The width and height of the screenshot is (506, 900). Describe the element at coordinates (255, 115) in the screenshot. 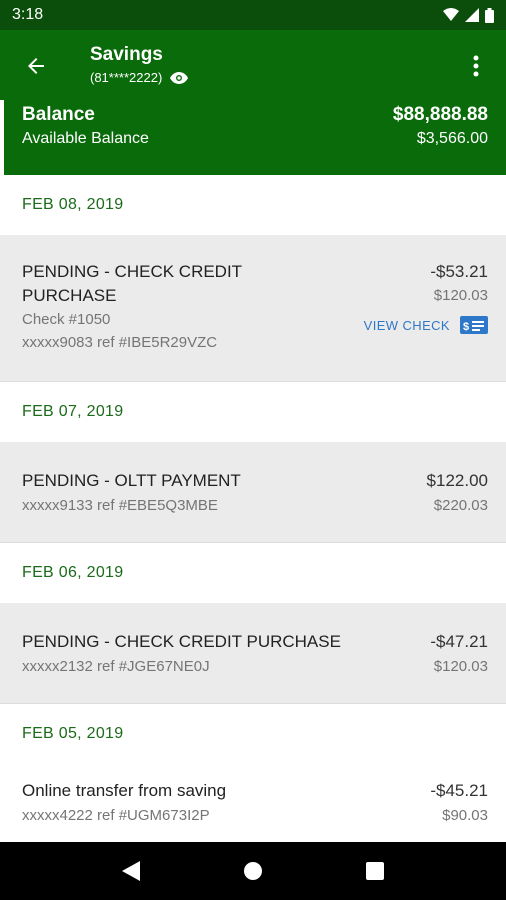

I see `balance-row: Balance $88,888.88` at that location.